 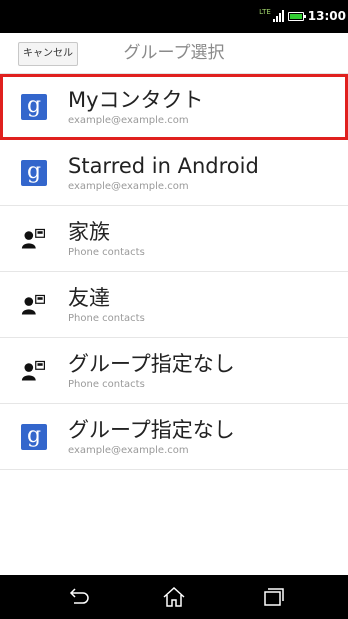 I want to click on group-item-starred: g Starred in Android example@example.com, so click(x=174, y=173).